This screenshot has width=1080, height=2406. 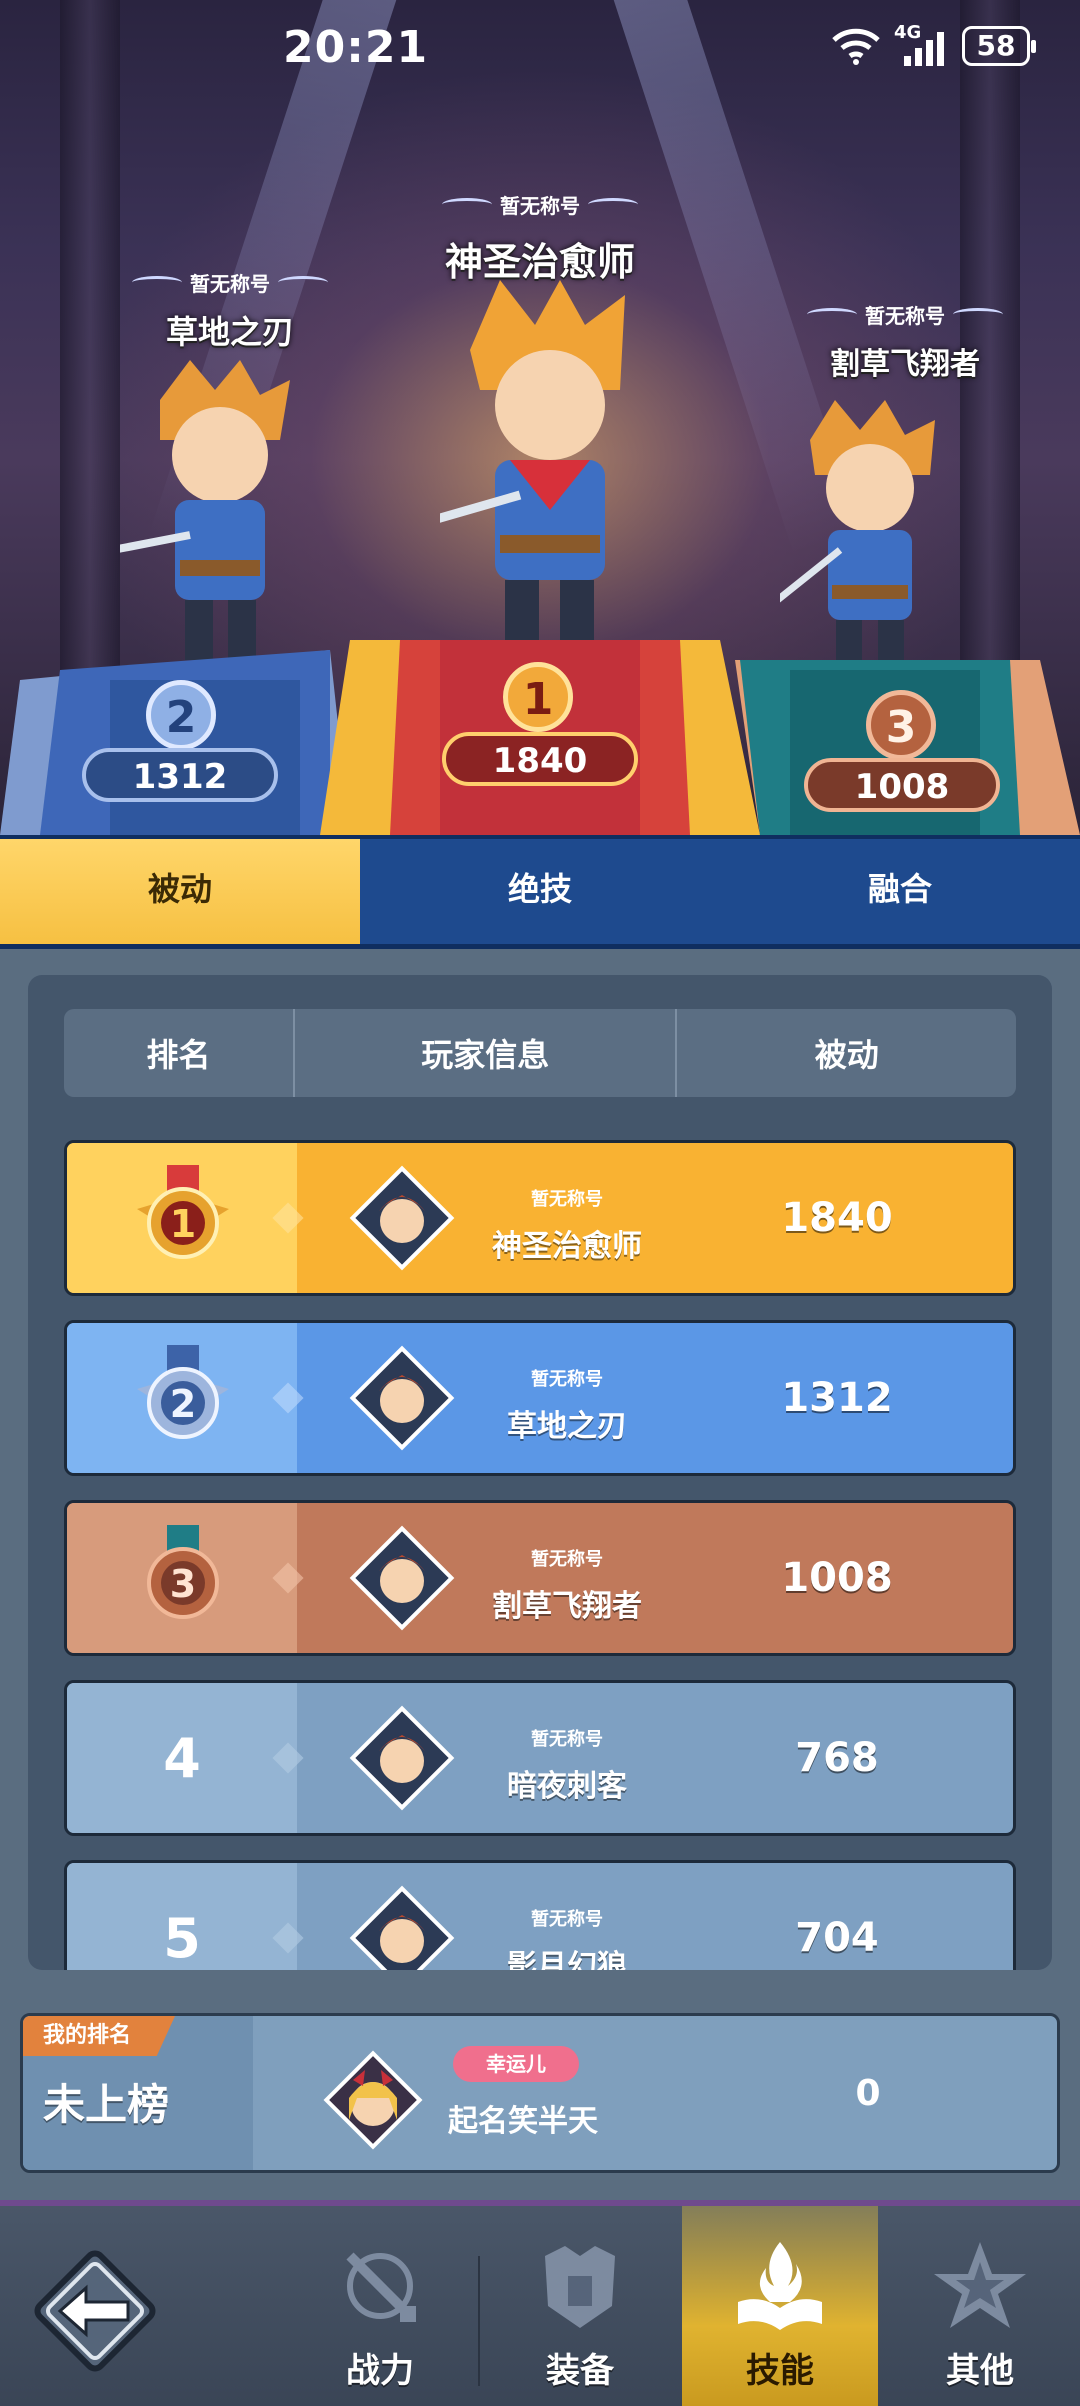 What do you see at coordinates (183, 1404) in the screenshot?
I see `rank-number: 2` at bounding box center [183, 1404].